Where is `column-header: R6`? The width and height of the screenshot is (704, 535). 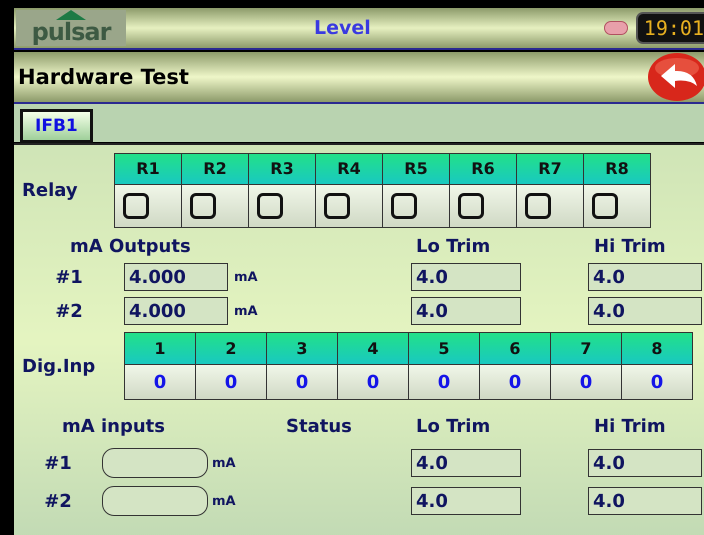
column-header: R6 is located at coordinates (483, 169).